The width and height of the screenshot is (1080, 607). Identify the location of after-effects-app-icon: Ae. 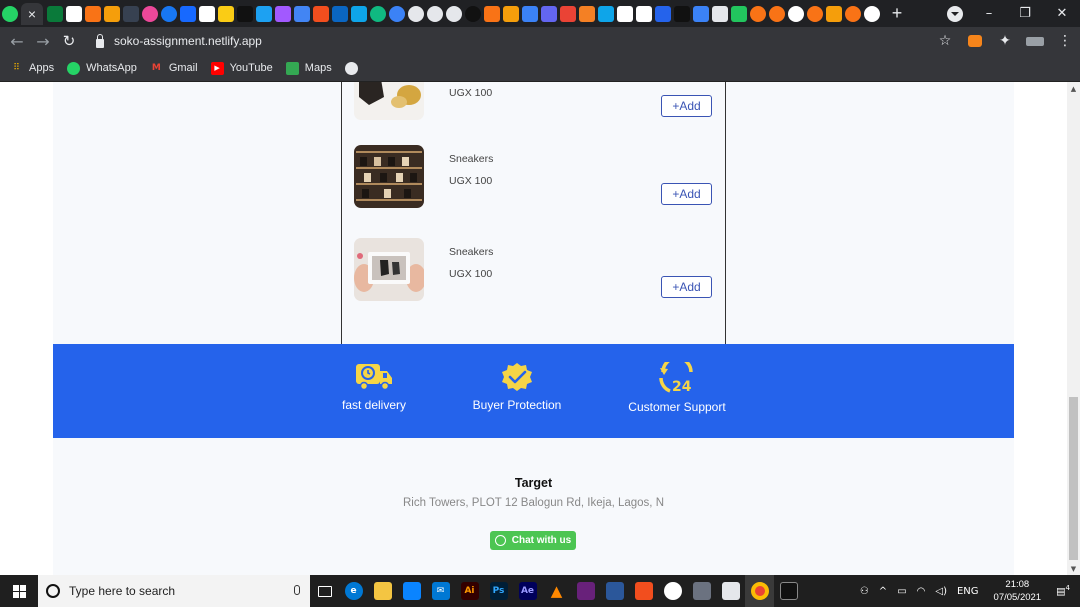
(527, 591).